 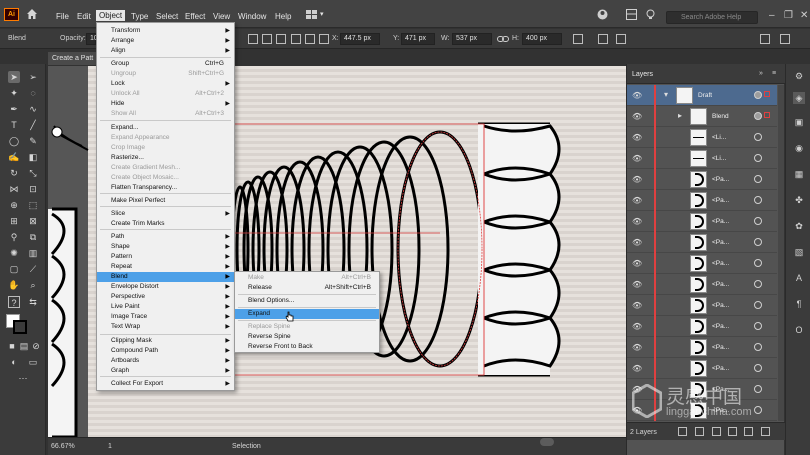 What do you see at coordinates (32, 14) in the screenshot?
I see `home-icon` at bounding box center [32, 14].